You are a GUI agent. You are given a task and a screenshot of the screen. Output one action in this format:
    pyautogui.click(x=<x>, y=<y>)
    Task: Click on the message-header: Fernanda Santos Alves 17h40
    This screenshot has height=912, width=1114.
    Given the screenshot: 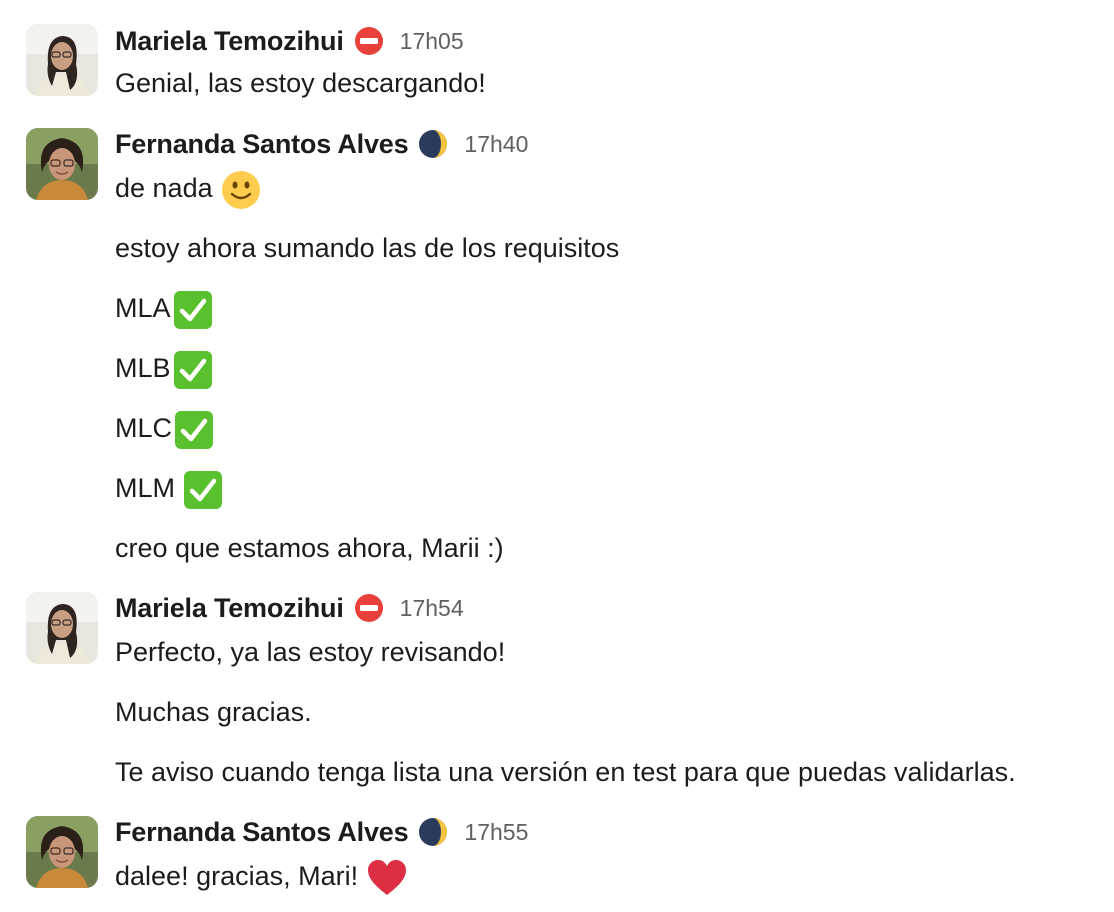 What is the action you would take?
    pyautogui.click(x=321, y=144)
    